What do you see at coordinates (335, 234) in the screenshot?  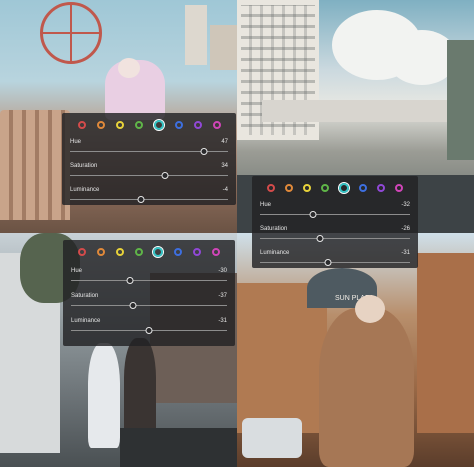 I see `slider-saturation: Saturation -26` at bounding box center [335, 234].